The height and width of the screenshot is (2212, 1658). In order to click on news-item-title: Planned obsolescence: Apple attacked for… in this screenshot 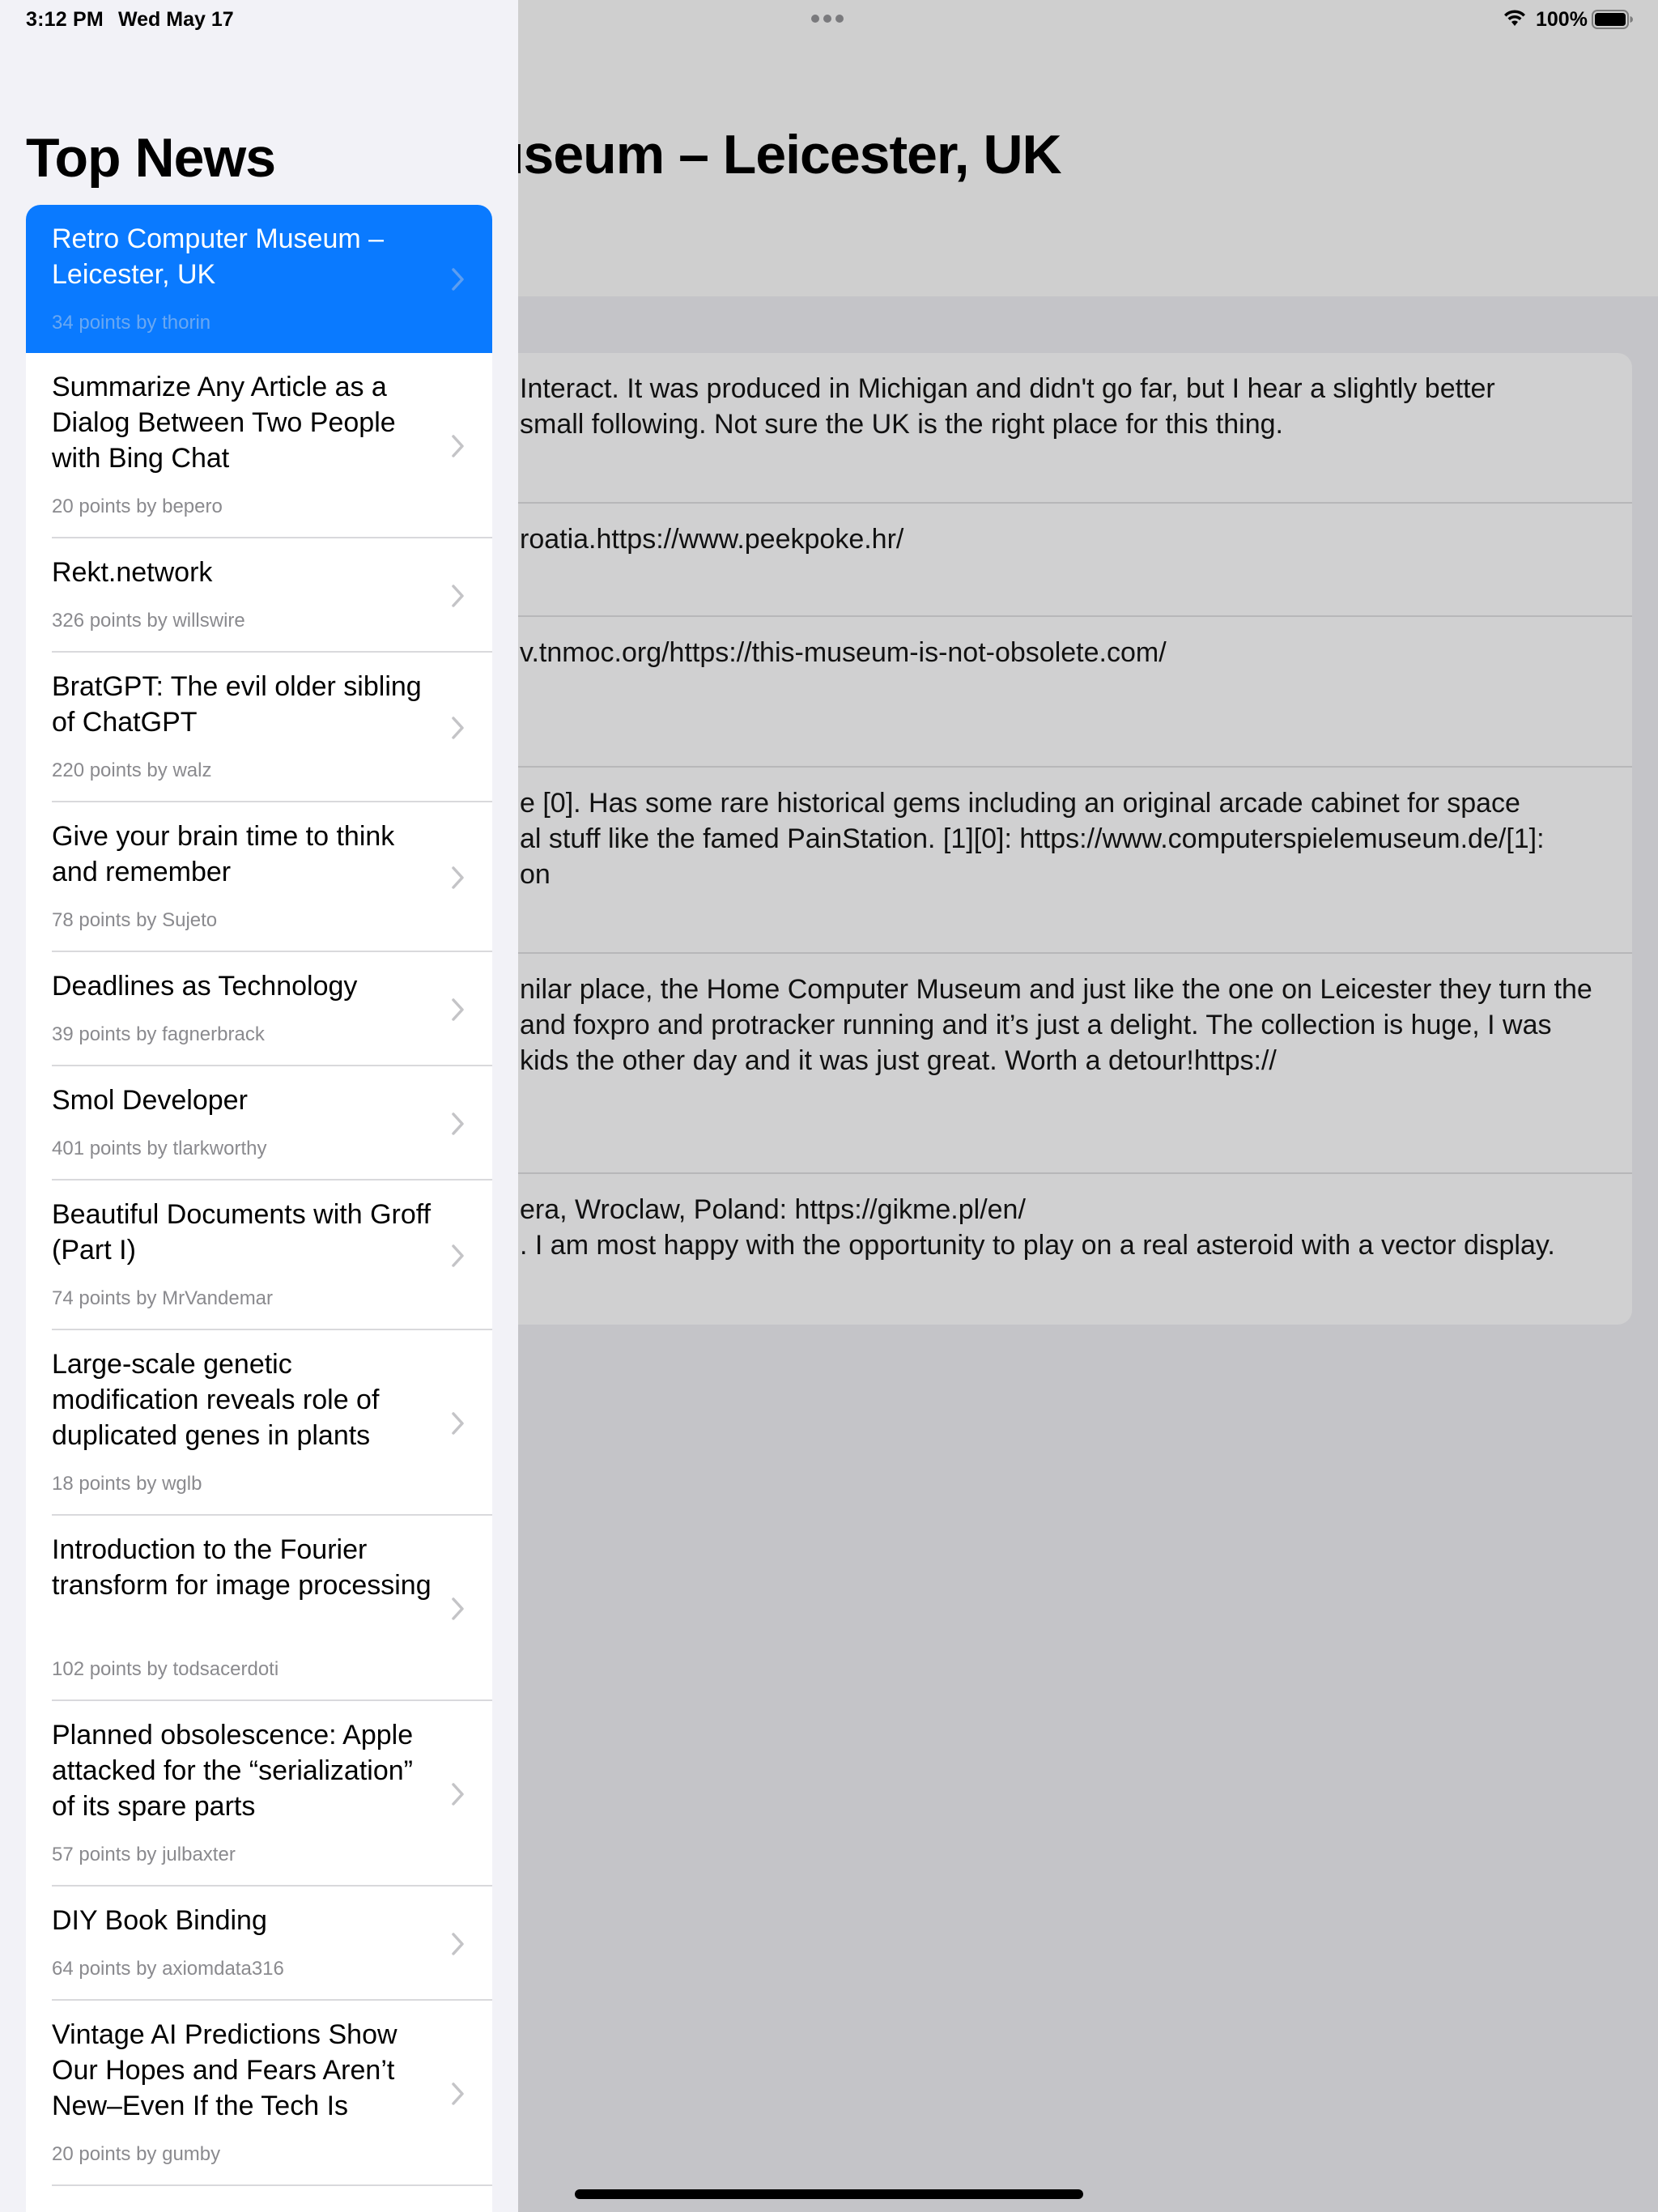, I will do `click(233, 1771)`.